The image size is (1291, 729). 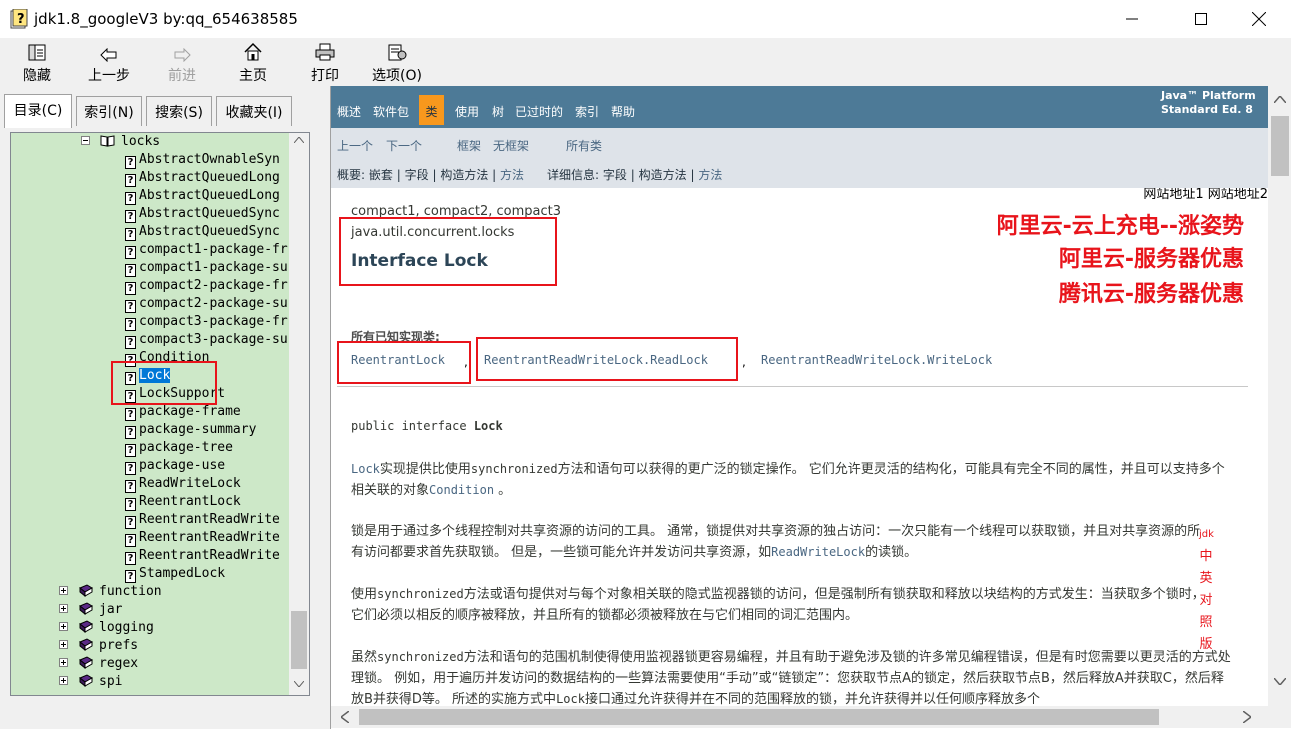 What do you see at coordinates (759, 717) in the screenshot?
I see `content-hscroll-thumb` at bounding box center [759, 717].